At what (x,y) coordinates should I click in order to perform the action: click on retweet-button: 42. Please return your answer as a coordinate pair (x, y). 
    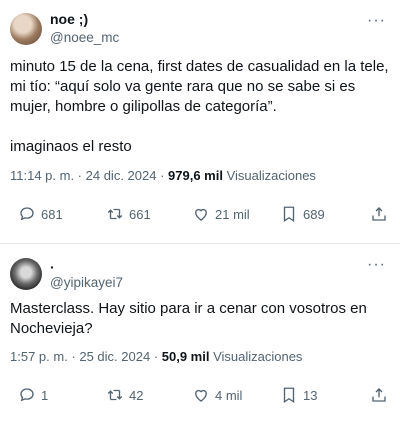
    Looking at the image, I should click on (124, 395).